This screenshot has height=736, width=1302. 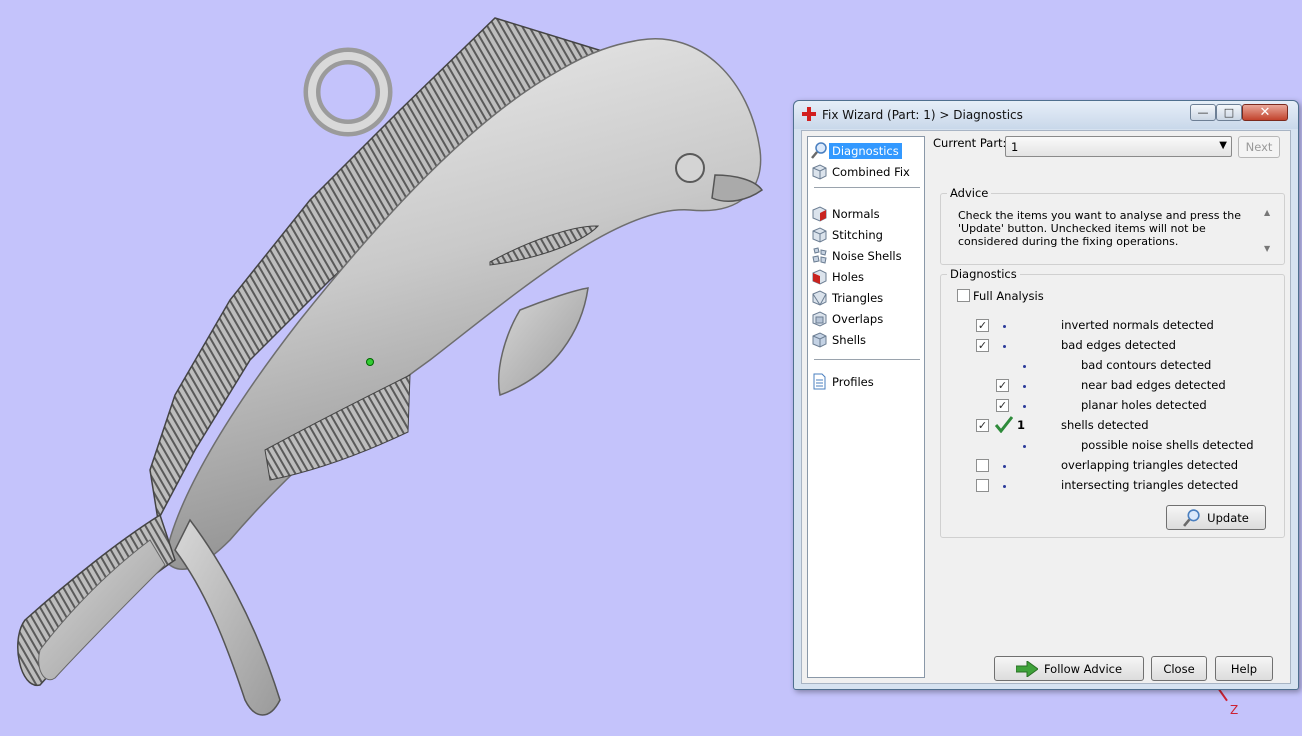 What do you see at coordinates (857, 234) in the screenshot?
I see `nav-item-label: Stitching` at bounding box center [857, 234].